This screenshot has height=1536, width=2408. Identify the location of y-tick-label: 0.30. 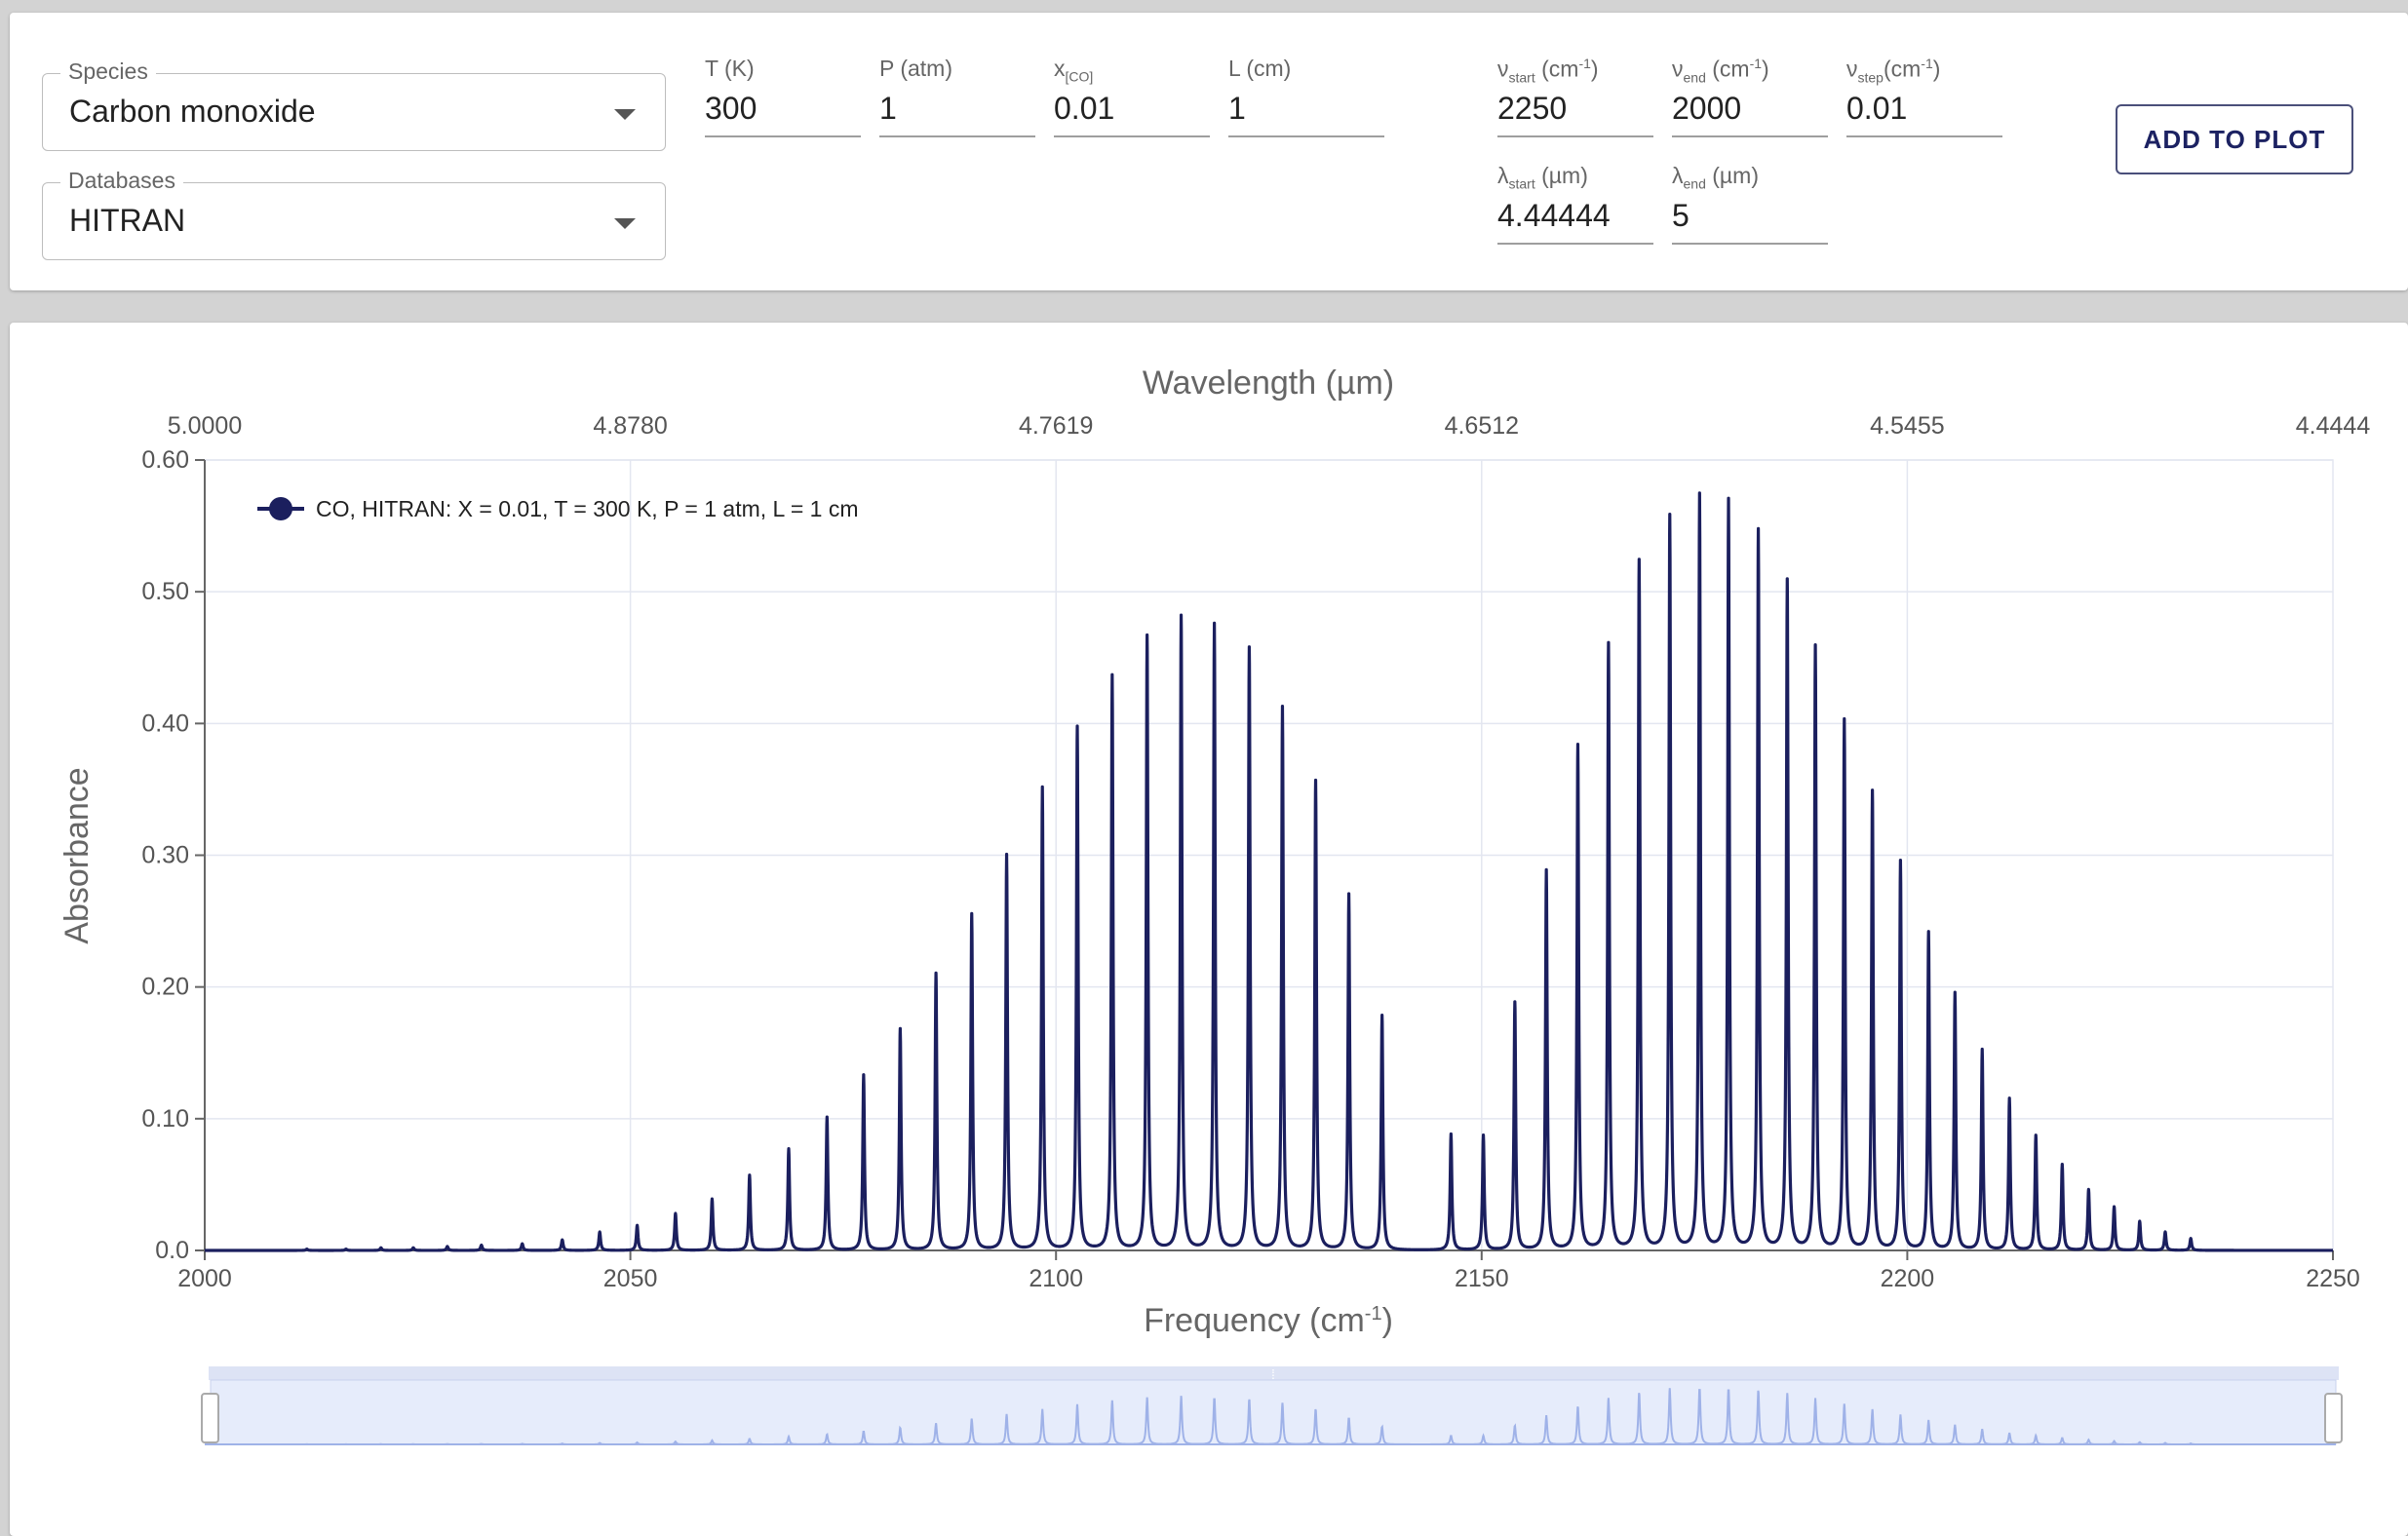
(165, 856).